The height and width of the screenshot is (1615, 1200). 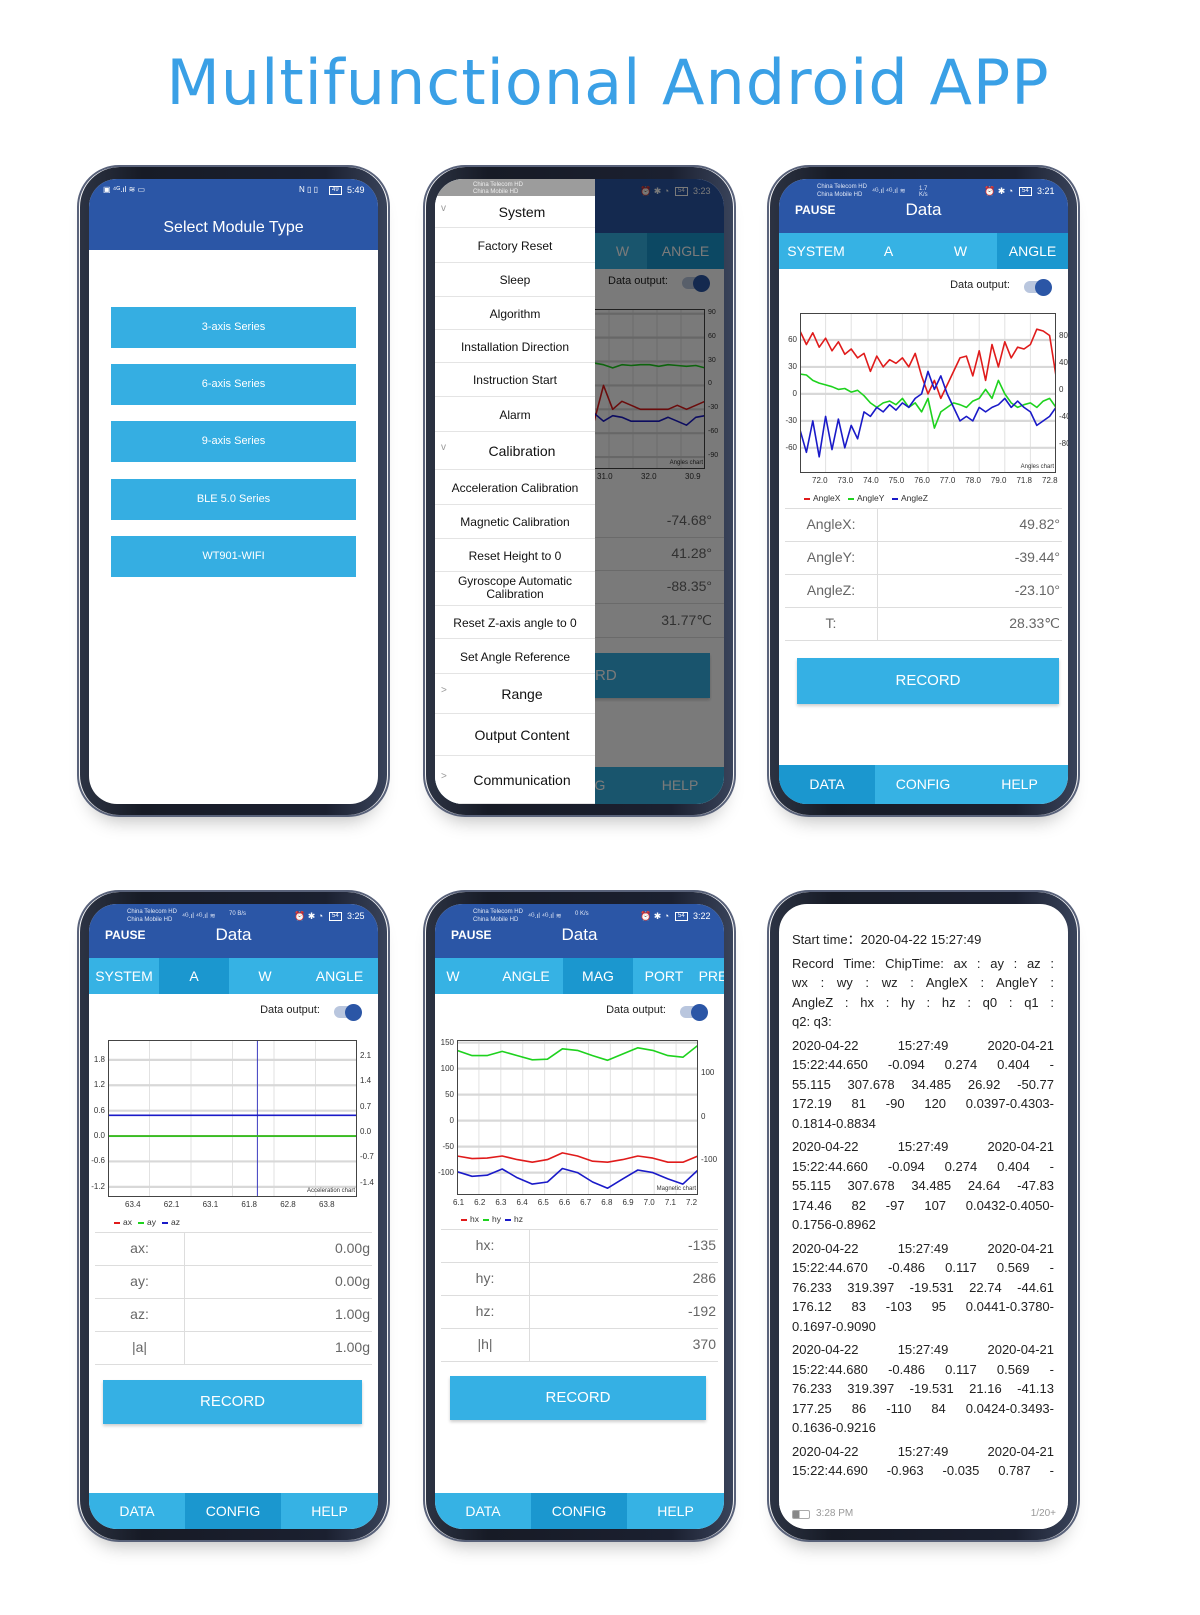 I want to click on module-button: 3-axis Series, so click(x=233, y=327).